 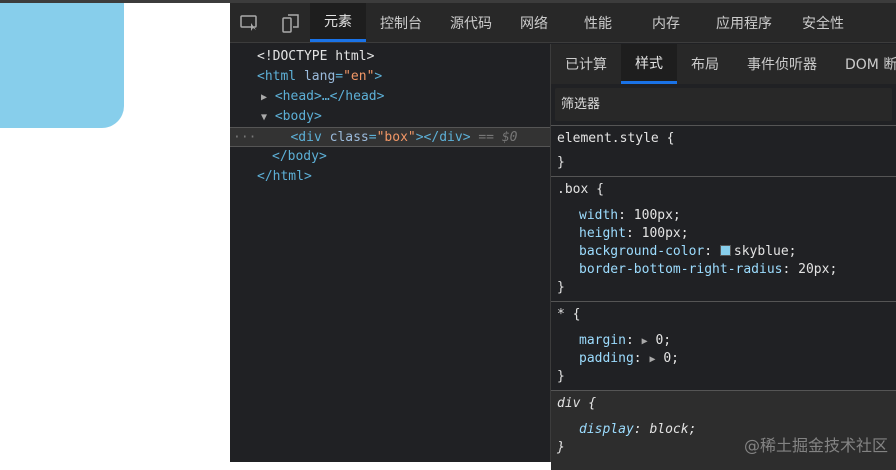 What do you see at coordinates (310, 137) in the screenshot?
I see `div-open: <div` at bounding box center [310, 137].